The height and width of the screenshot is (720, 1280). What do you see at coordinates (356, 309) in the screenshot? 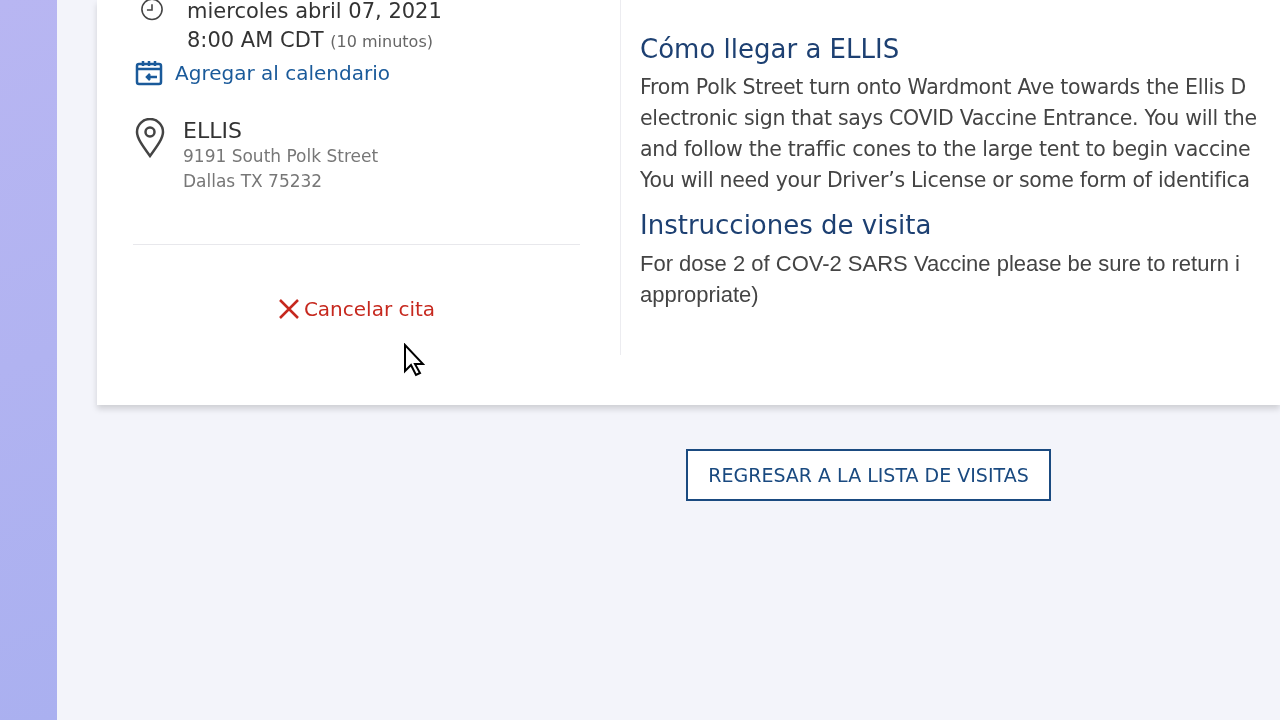
I see `cancel-appointment-link: Cancelar cita` at bounding box center [356, 309].